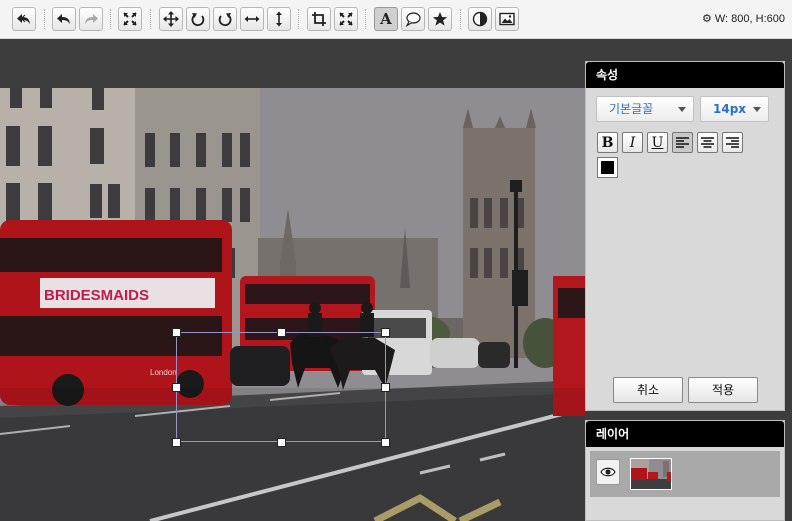 The height and width of the screenshot is (521, 792). I want to click on cancel-button: 취소, so click(648, 390).